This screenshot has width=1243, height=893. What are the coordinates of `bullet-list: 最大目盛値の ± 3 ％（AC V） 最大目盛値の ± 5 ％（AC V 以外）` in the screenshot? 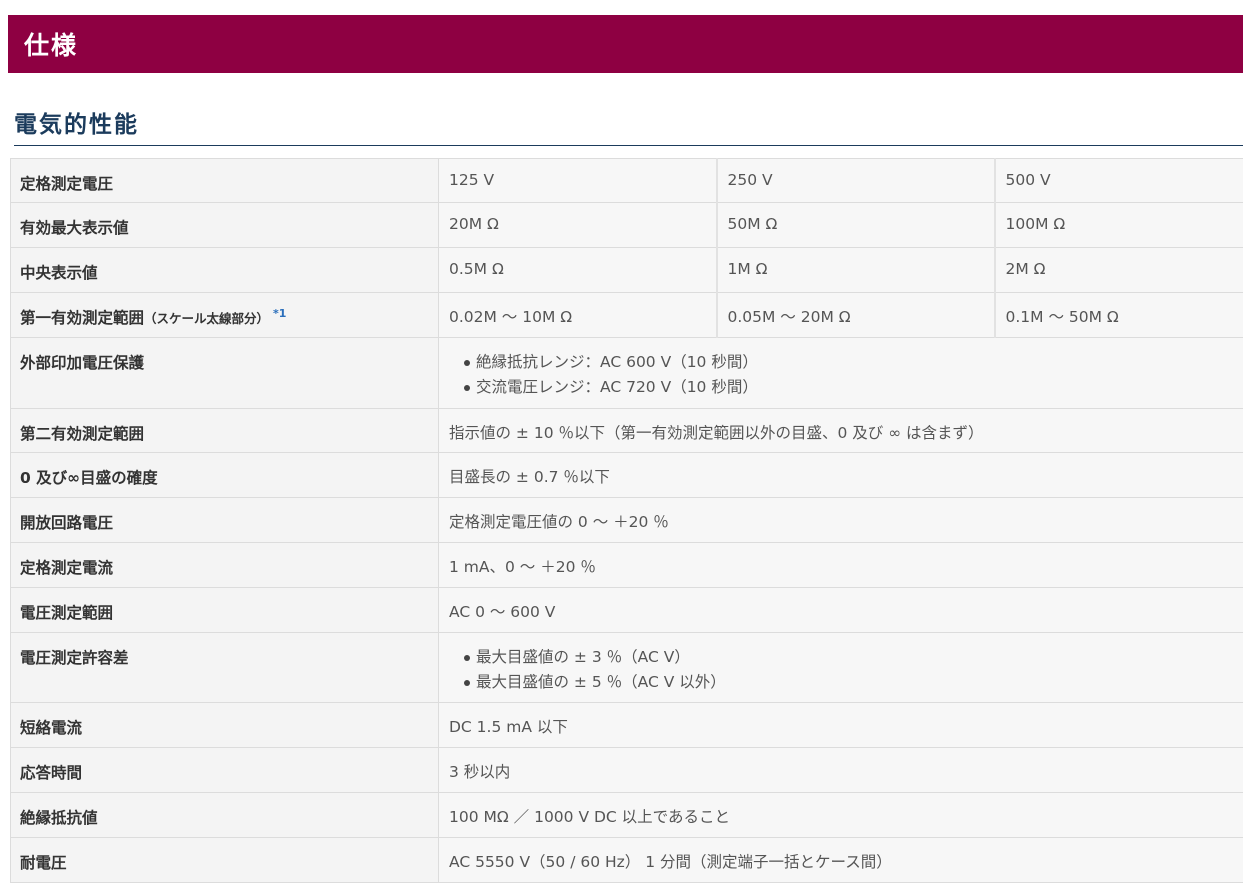 It's located at (842, 670).